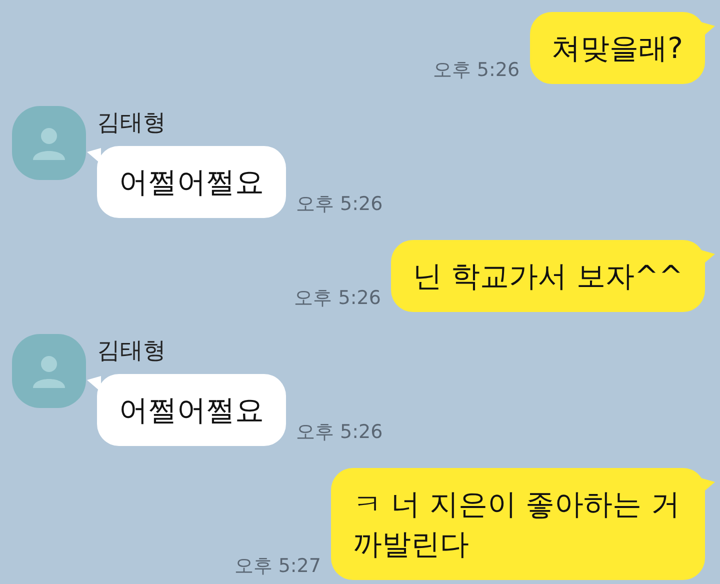 The width and height of the screenshot is (720, 584). Describe the element at coordinates (547, 276) in the screenshot. I see `message-bubble: 닌 학교가서 보자^^` at that location.